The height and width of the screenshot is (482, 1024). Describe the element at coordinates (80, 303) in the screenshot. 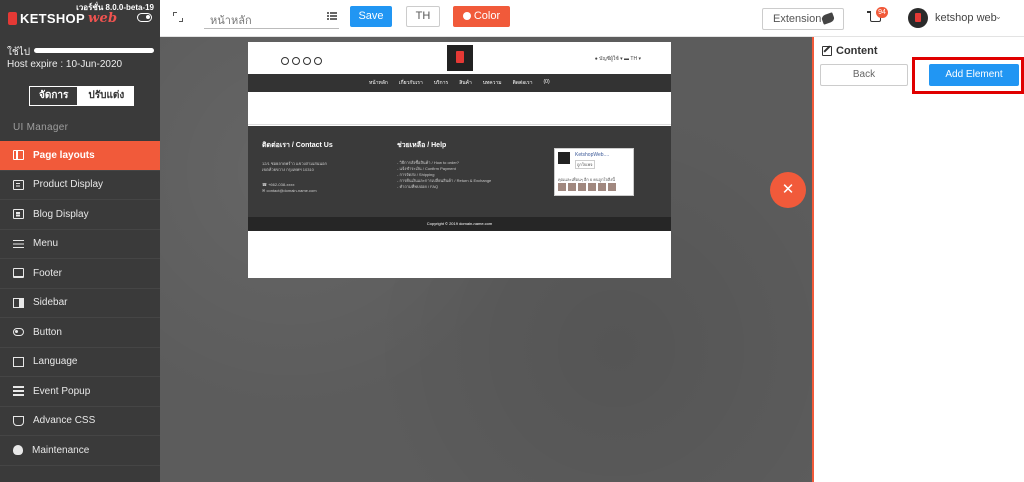

I see `sidebar-item-sidebar: Sidebar` at that location.